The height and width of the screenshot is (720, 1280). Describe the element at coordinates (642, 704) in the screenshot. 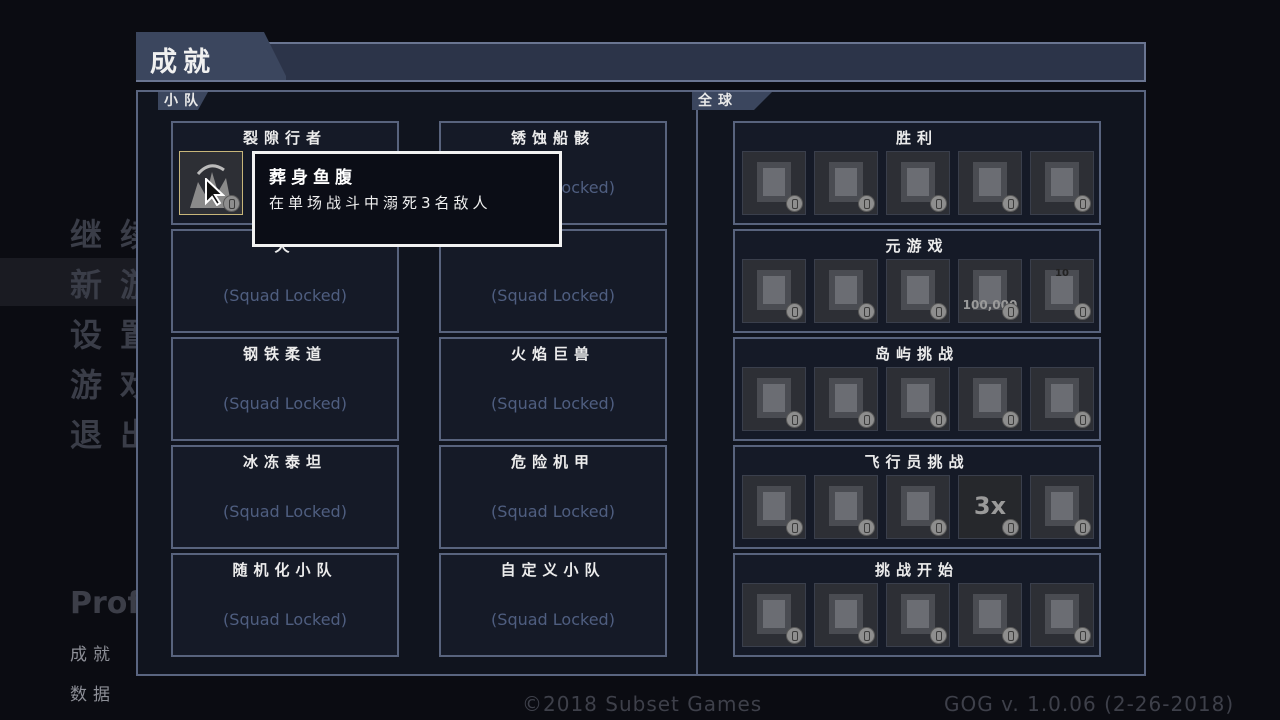

I see `copyright-text: ©2018 Subset Games` at that location.